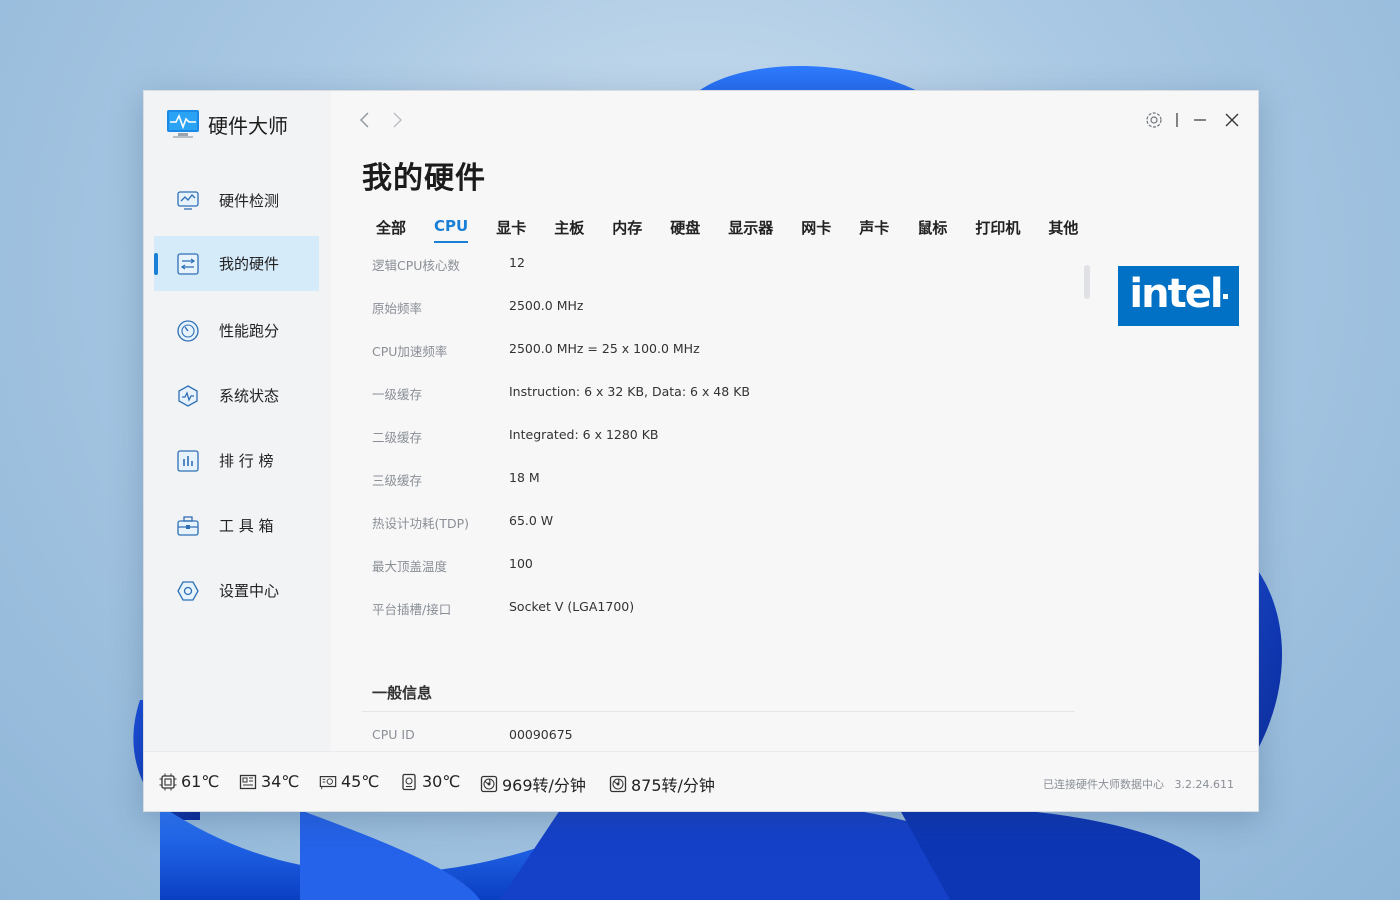  What do you see at coordinates (416, 265) in the screenshot?
I see `spec-key: 逻辑CPU核心数` at bounding box center [416, 265].